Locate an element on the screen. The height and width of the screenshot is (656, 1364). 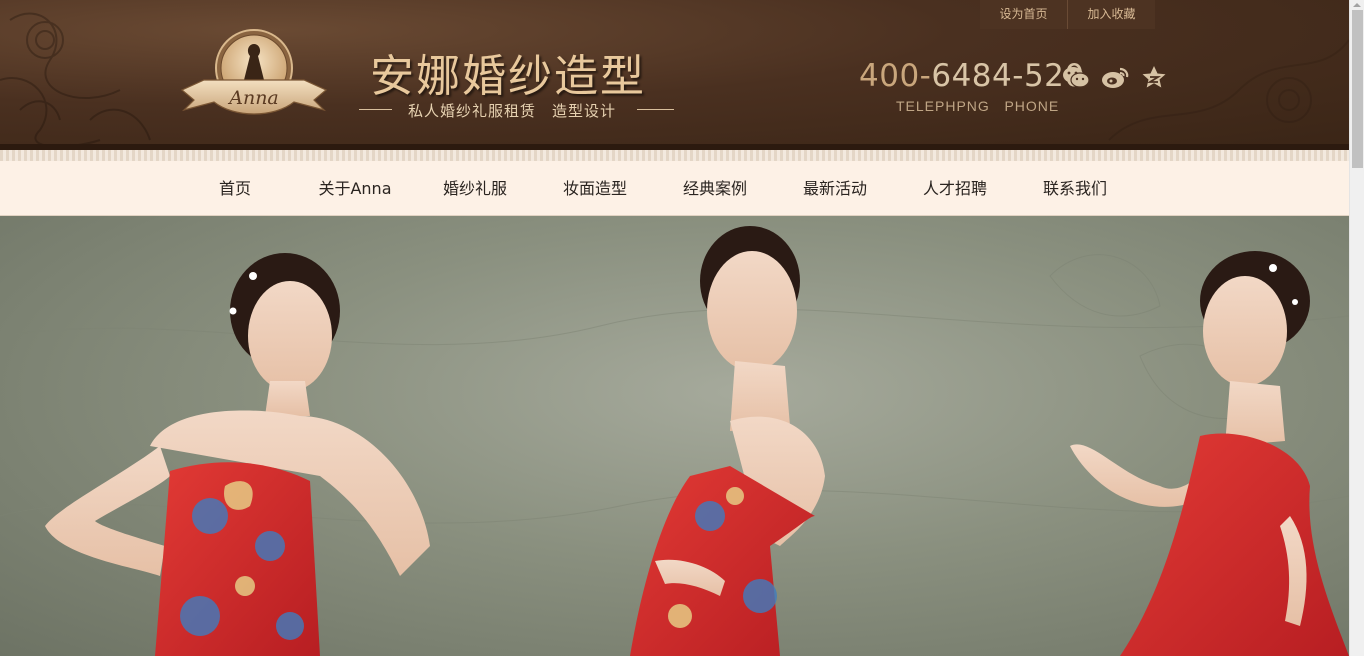
anna-logo: Anna is located at coordinates (254, 77).